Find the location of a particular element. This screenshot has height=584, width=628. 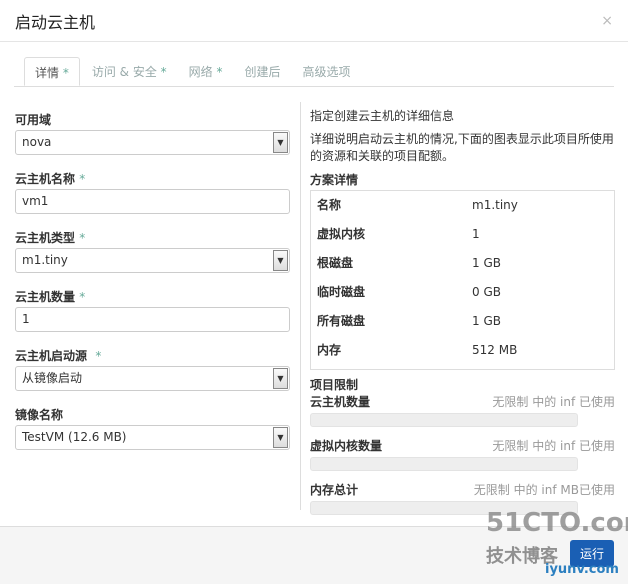

row-key: 根磁盘 is located at coordinates (335, 263).